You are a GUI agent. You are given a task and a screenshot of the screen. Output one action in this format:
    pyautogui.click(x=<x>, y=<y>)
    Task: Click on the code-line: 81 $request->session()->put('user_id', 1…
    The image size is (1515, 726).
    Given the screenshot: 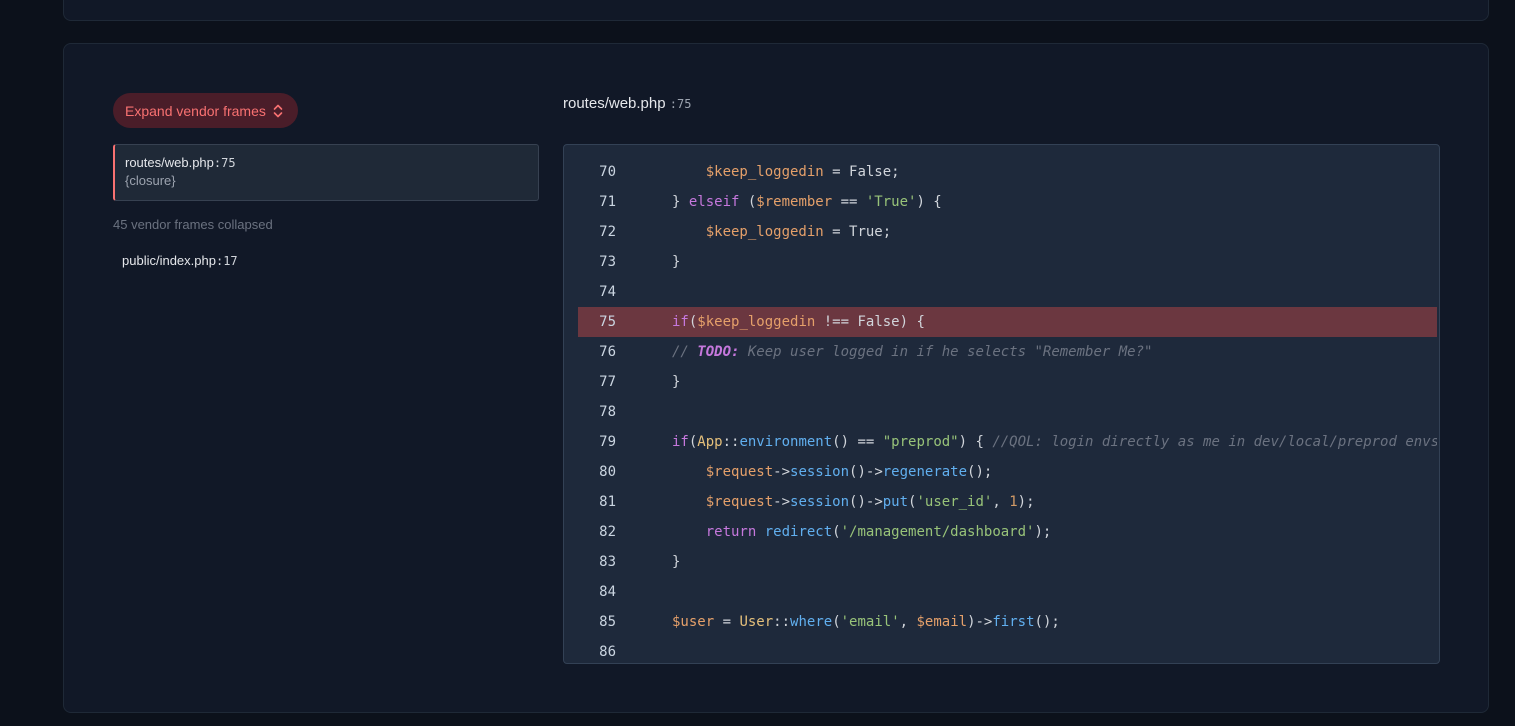 What is the action you would take?
    pyautogui.click(x=1007, y=502)
    